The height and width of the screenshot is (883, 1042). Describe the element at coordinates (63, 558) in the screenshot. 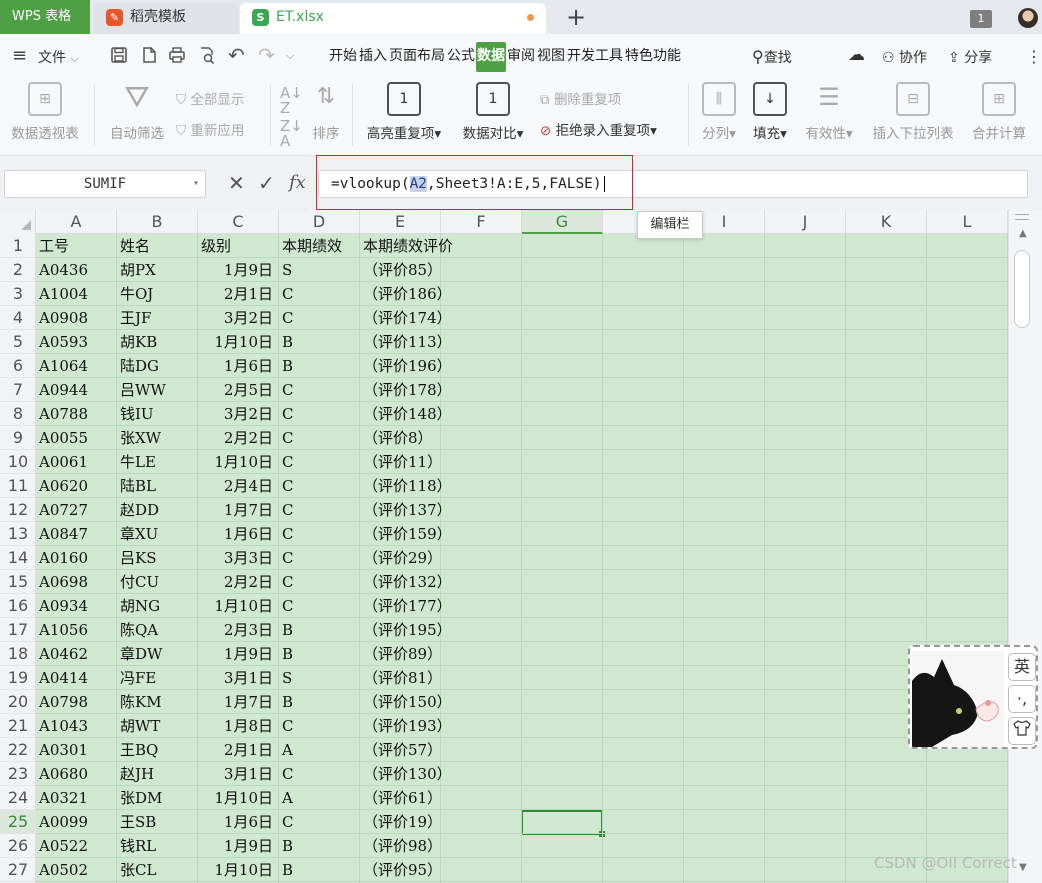

I see `cell-a14: A0160` at that location.